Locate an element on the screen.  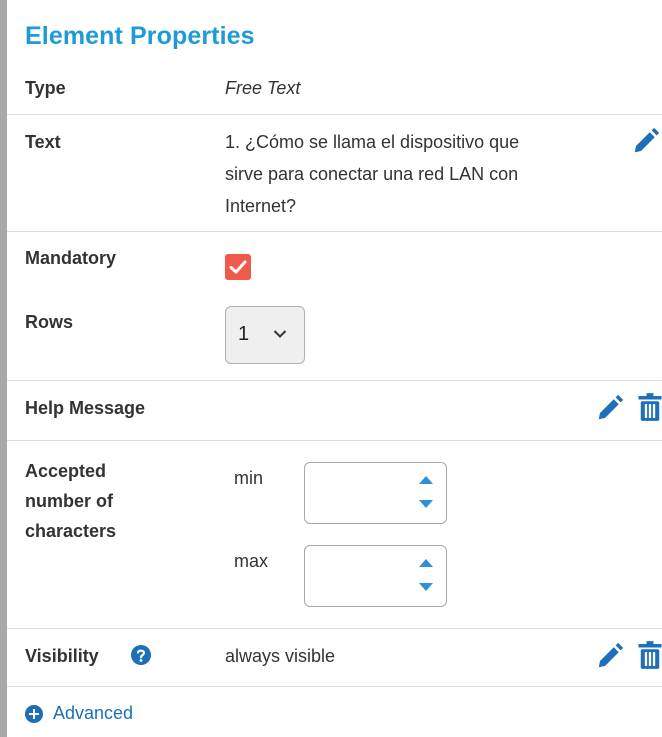
mandatory-checkbox is located at coordinates (238, 267).